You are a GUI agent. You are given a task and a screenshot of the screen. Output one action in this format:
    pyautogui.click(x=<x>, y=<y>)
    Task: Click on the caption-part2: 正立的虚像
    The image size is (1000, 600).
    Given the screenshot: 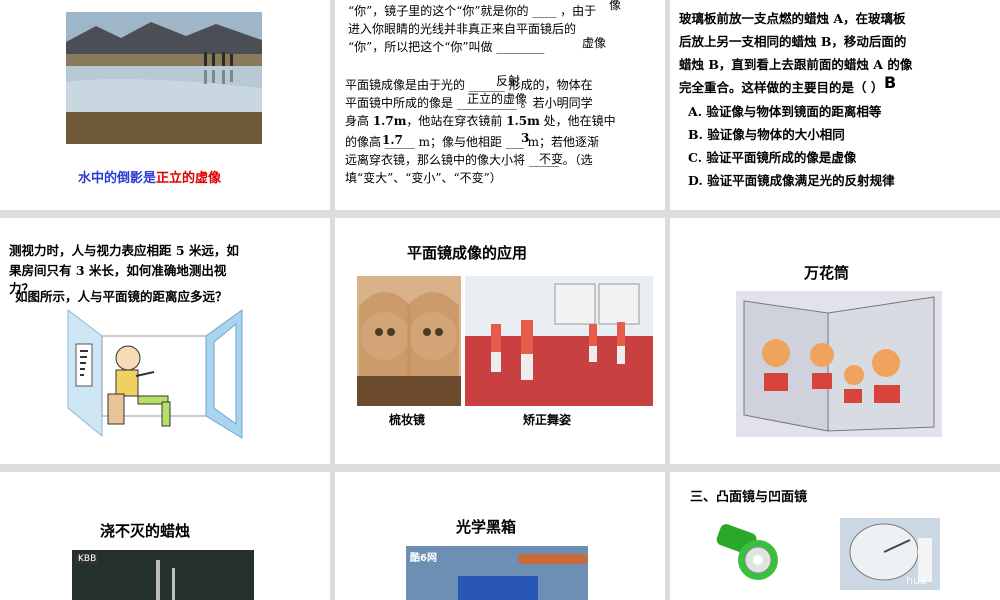 What is the action you would take?
    pyautogui.click(x=189, y=178)
    